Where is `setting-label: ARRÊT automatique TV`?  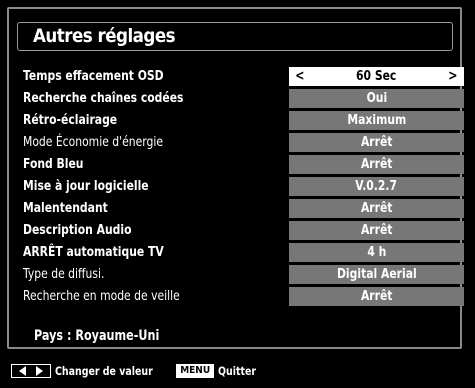
setting-label: ARRÊT automatique TV is located at coordinates (93, 252).